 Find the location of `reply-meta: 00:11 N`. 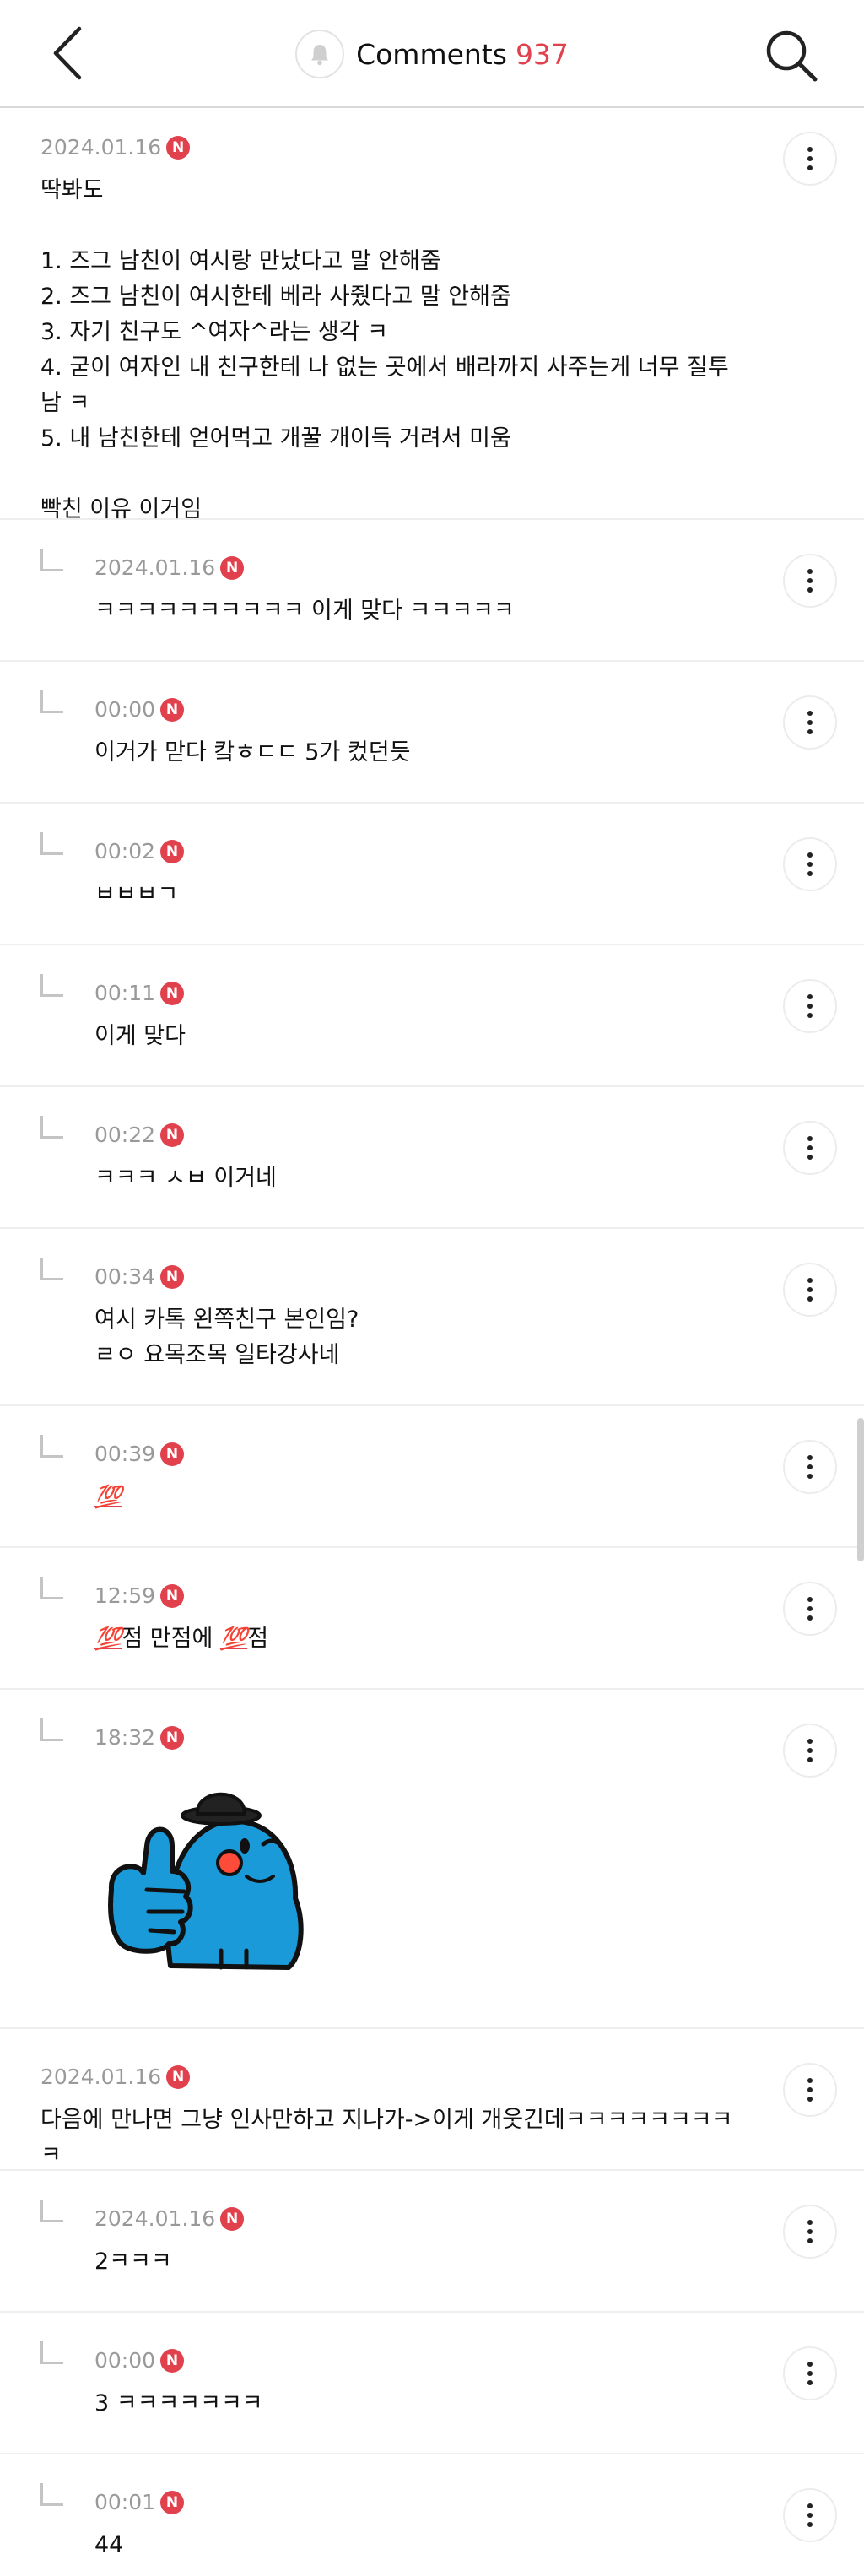

reply-meta: 00:11 N is located at coordinates (415, 993).